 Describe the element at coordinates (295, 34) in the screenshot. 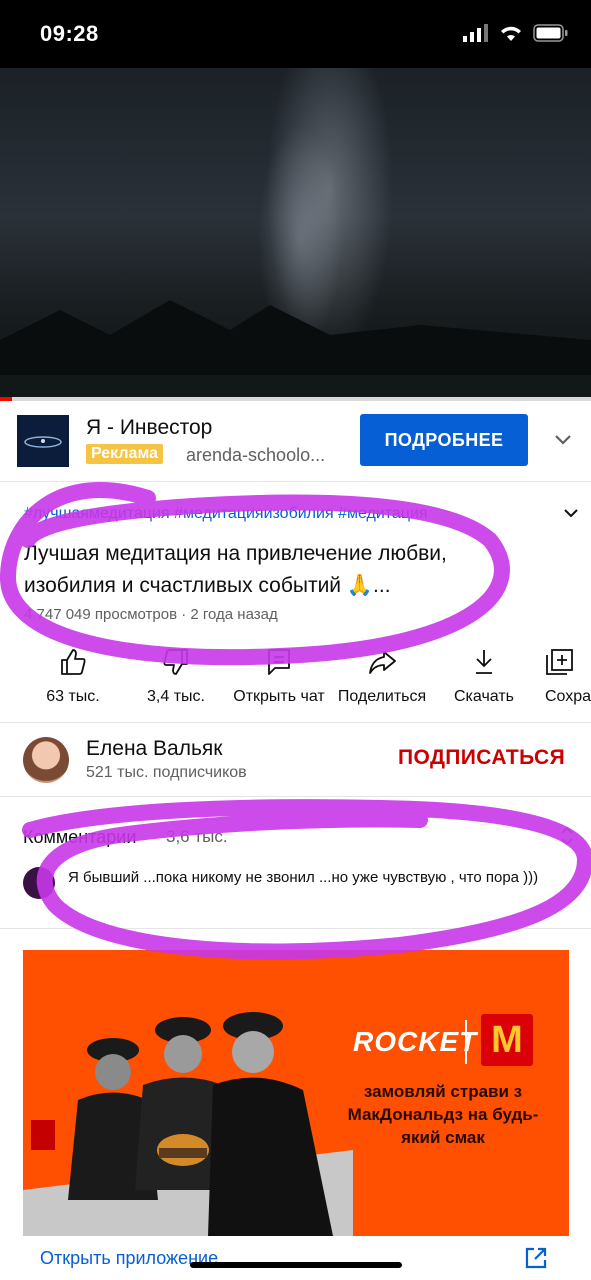

I see `status-bar: 09:28` at that location.